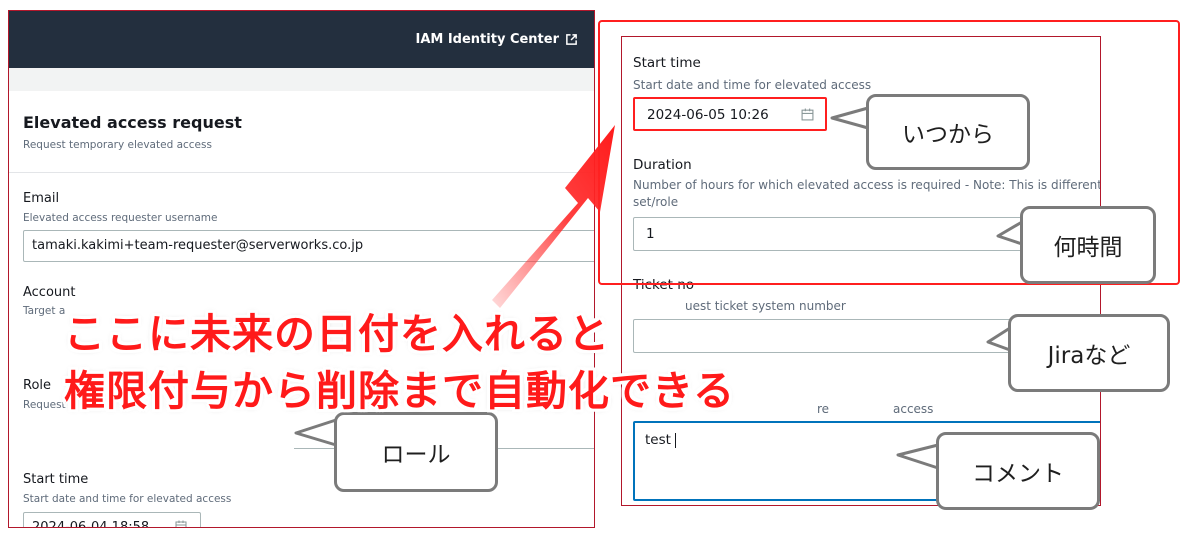 This screenshot has height=537, width=1200. What do you see at coordinates (120, 218) in the screenshot?
I see `email-description: Elevated access requester username` at bounding box center [120, 218].